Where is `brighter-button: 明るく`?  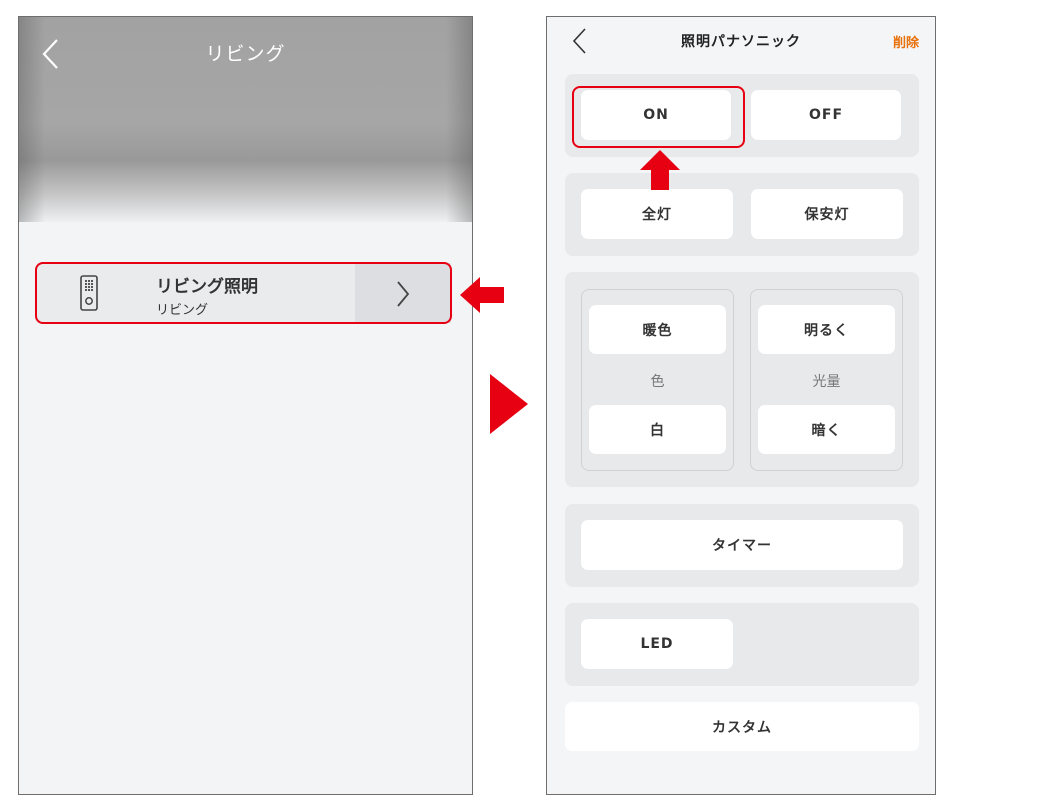
brighter-button: 明るく is located at coordinates (826, 329).